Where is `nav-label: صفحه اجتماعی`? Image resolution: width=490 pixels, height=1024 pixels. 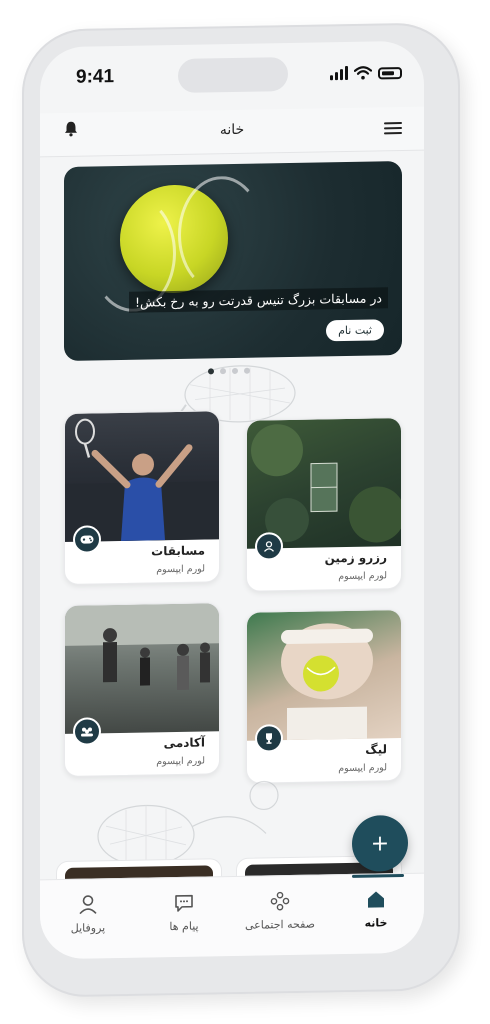
nav-label: صفحه اجتماعی is located at coordinates (280, 924).